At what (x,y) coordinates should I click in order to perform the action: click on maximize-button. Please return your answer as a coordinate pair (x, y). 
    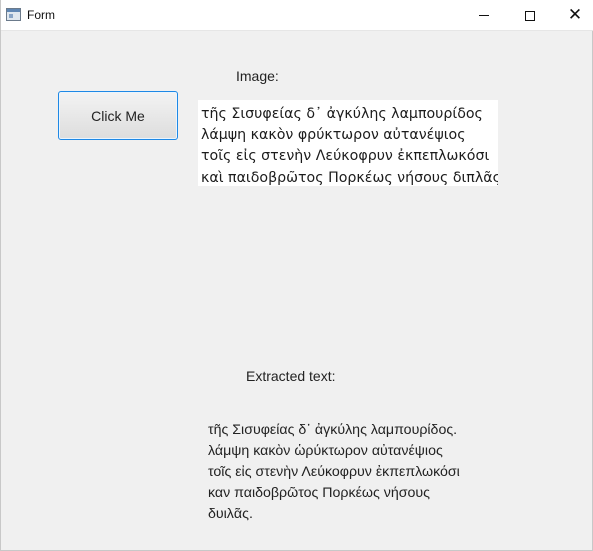
    Looking at the image, I should click on (530, 15).